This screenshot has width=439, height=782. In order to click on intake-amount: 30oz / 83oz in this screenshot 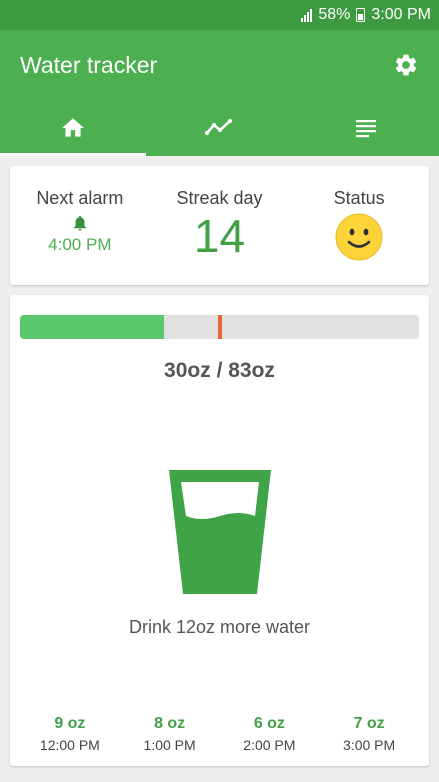, I will do `click(219, 370)`.